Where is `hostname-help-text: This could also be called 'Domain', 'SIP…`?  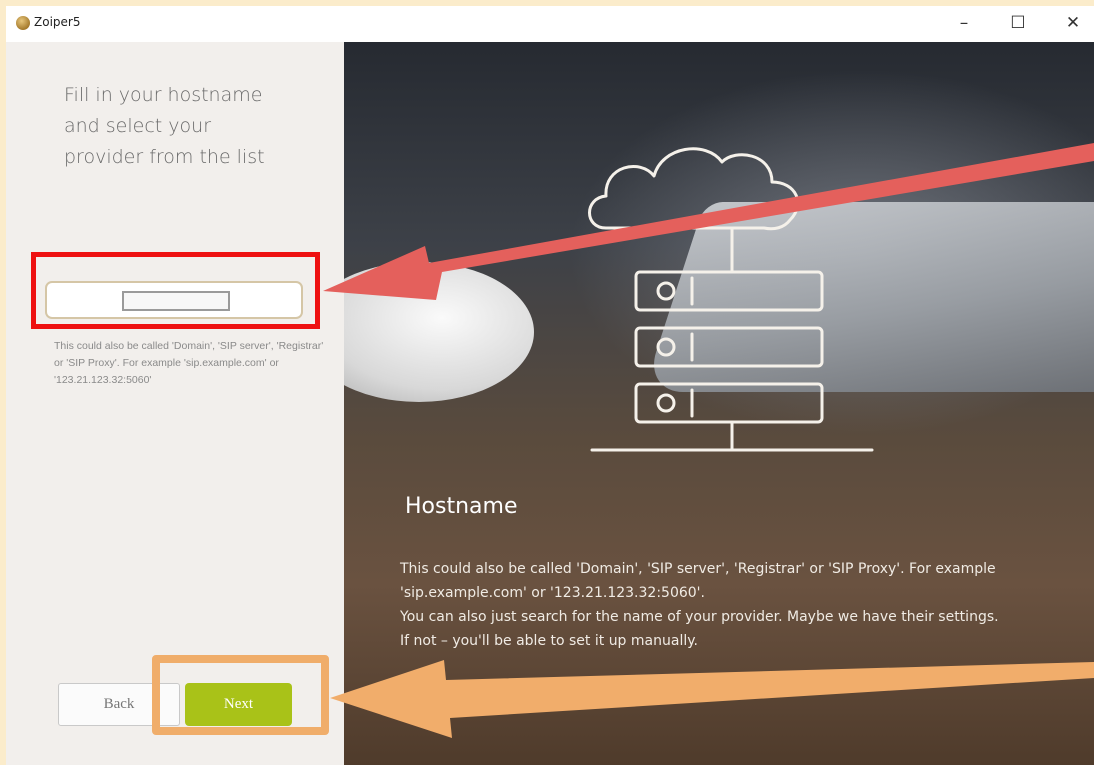 hostname-help-text: This could also be called 'Domain', 'SIP… is located at coordinates (189, 363).